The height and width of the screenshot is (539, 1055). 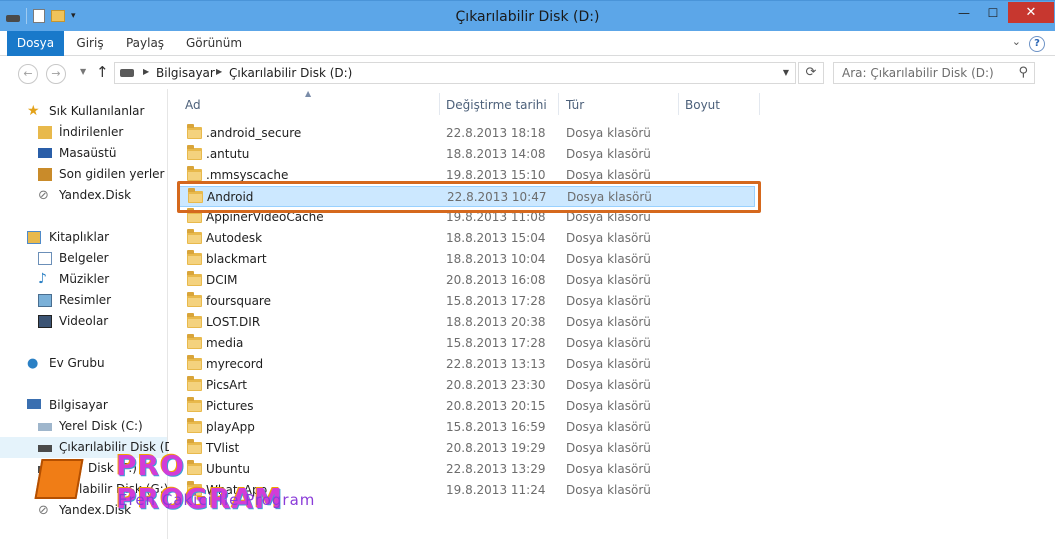 I want to click on nav-label: Ev Grubu, so click(x=77, y=363).